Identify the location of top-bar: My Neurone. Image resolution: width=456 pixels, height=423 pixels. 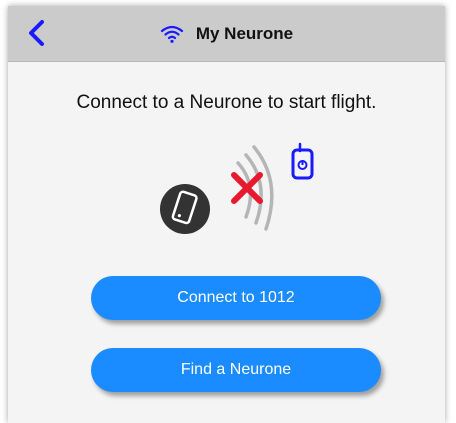
(226, 34).